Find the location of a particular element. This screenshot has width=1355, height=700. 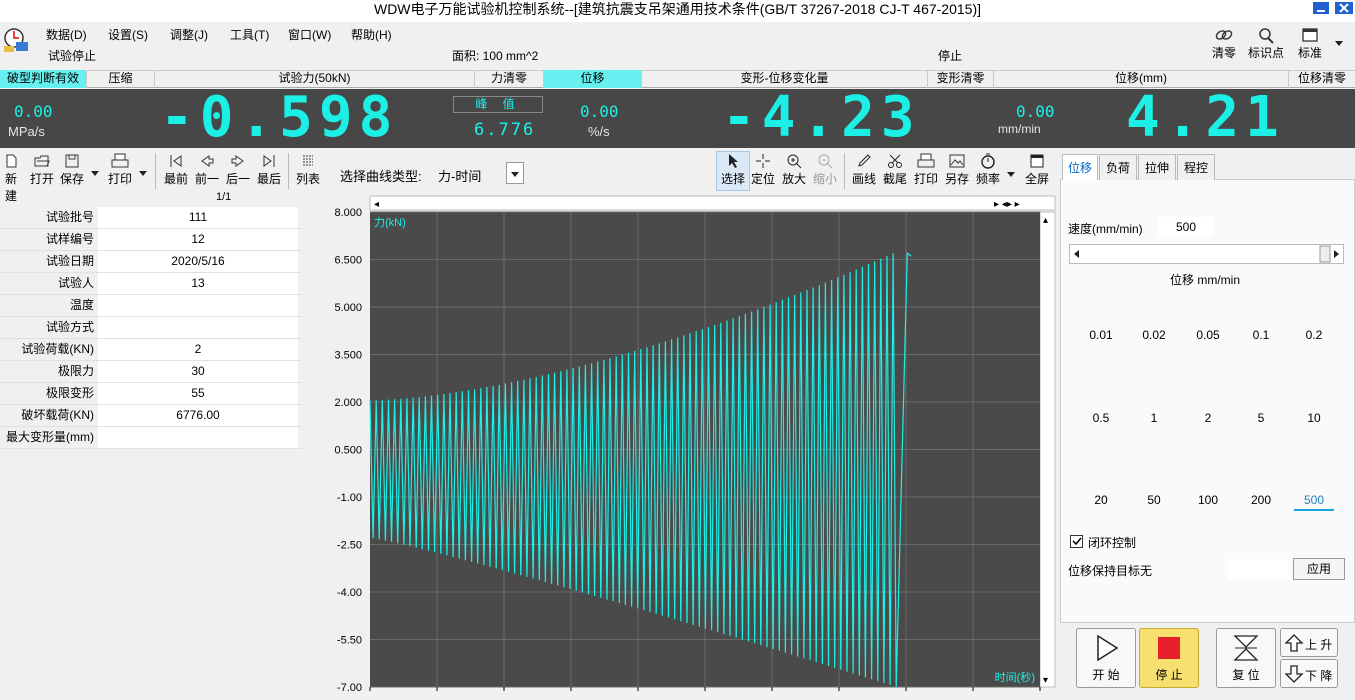

force-zero-button: 力清零 is located at coordinates (509, 79).